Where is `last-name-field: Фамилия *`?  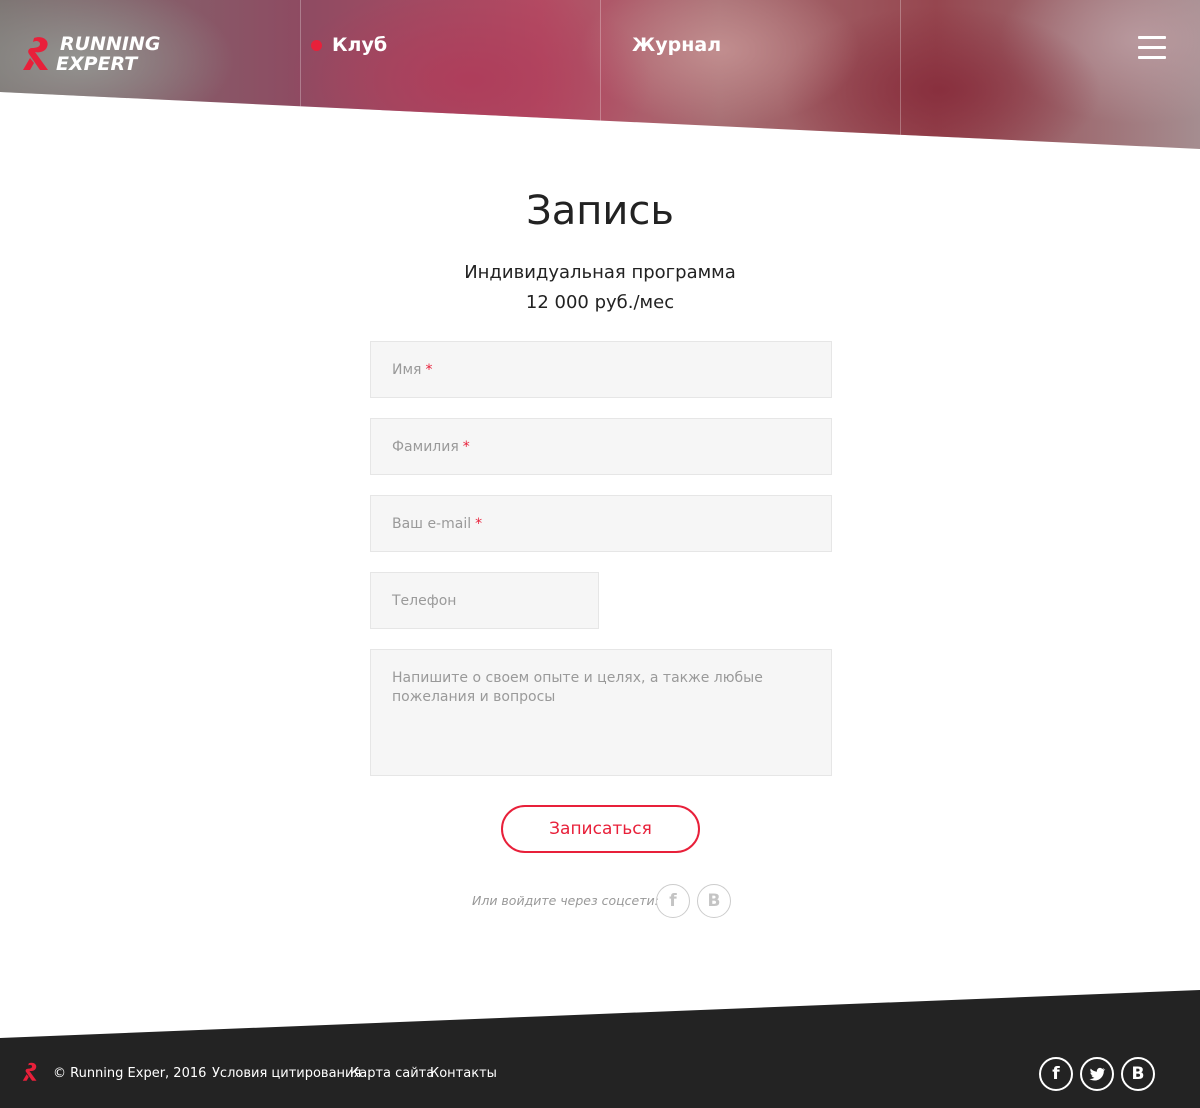
last-name-field: Фамилия * is located at coordinates (601, 446).